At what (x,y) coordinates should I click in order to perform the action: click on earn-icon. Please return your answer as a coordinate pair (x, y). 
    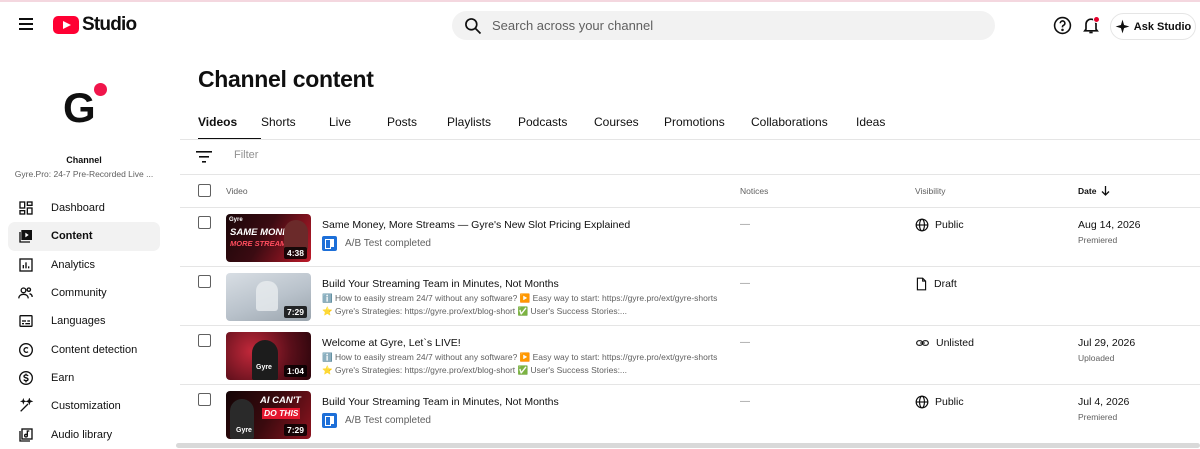
    Looking at the image, I should click on (25, 377).